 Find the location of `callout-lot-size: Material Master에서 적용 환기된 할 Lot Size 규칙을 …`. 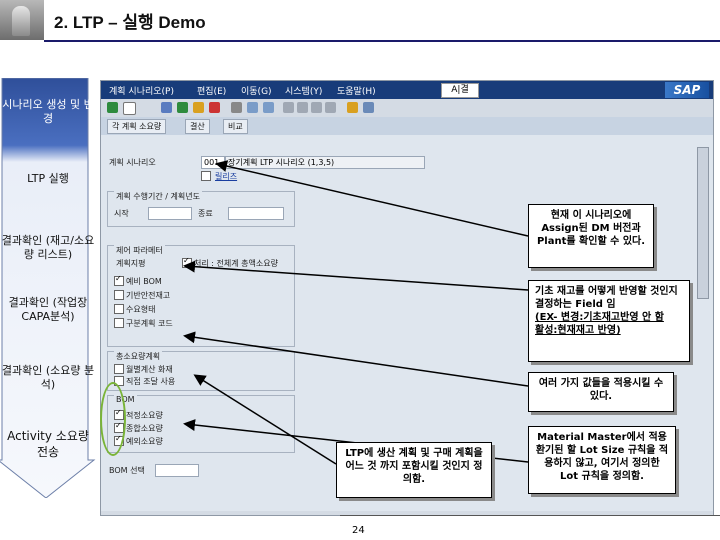

callout-lot-size: Material Master에서 적용 환기된 할 Lot Size 규칙을 … is located at coordinates (602, 460).